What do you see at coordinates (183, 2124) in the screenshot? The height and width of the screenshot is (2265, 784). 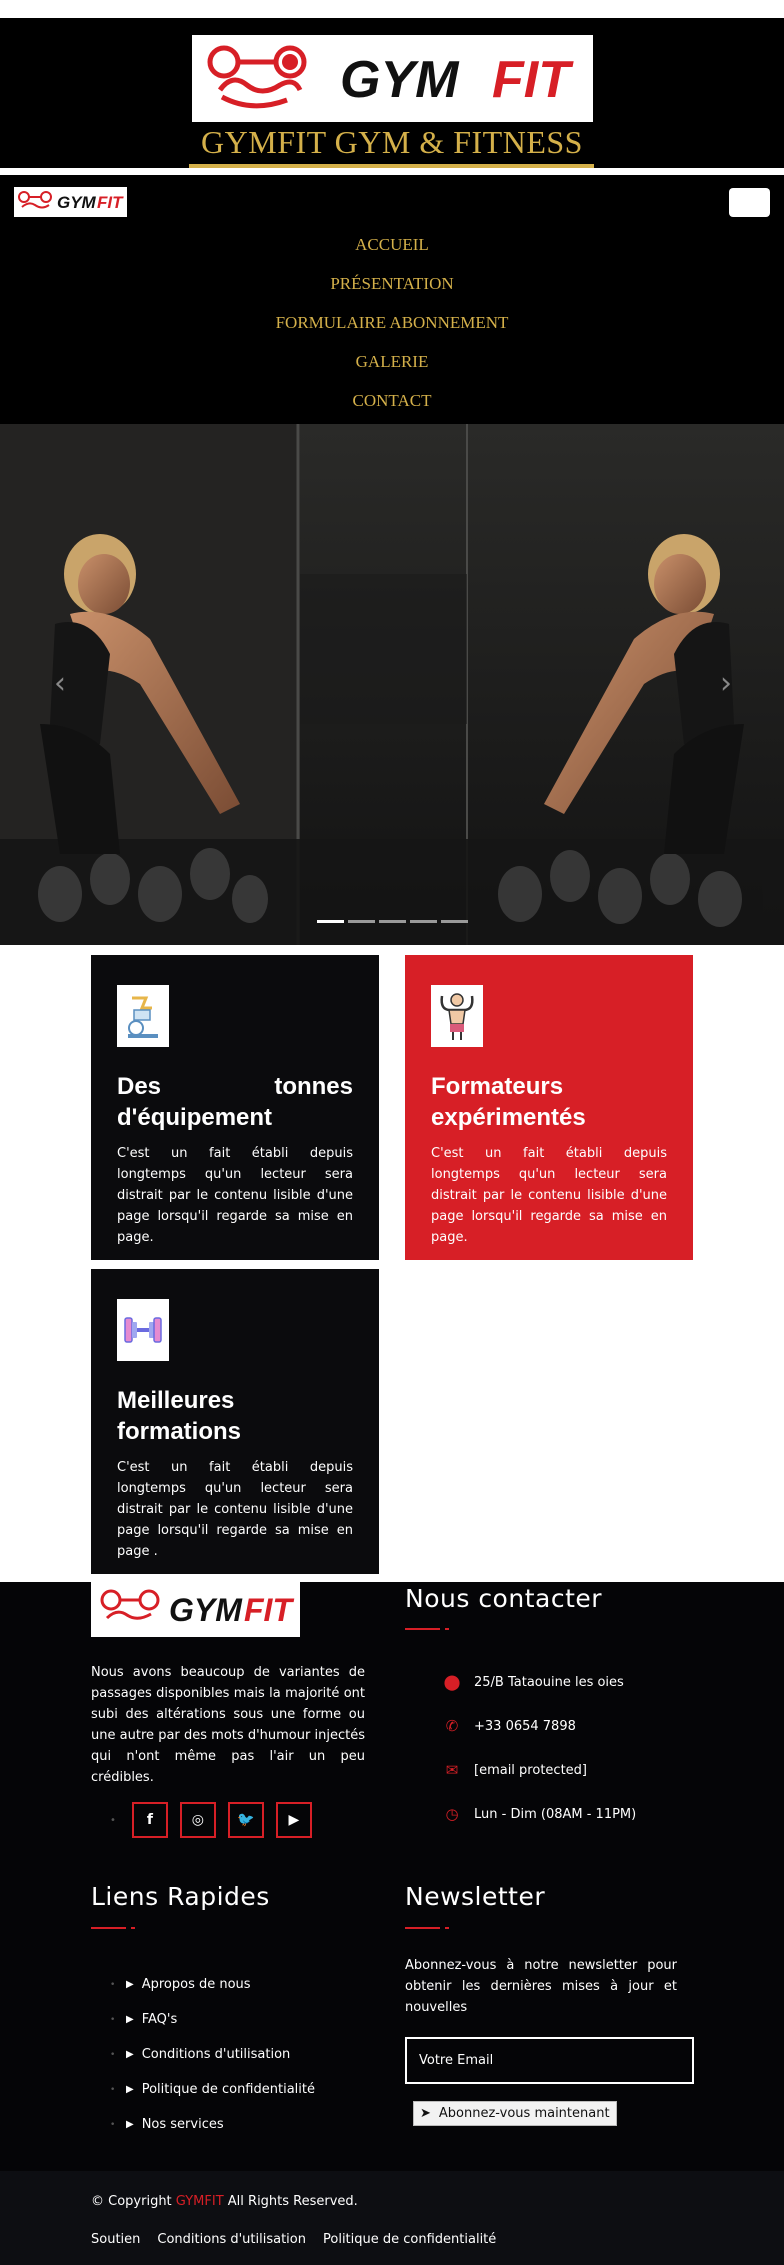 I see `link-services: Nos services` at bounding box center [183, 2124].